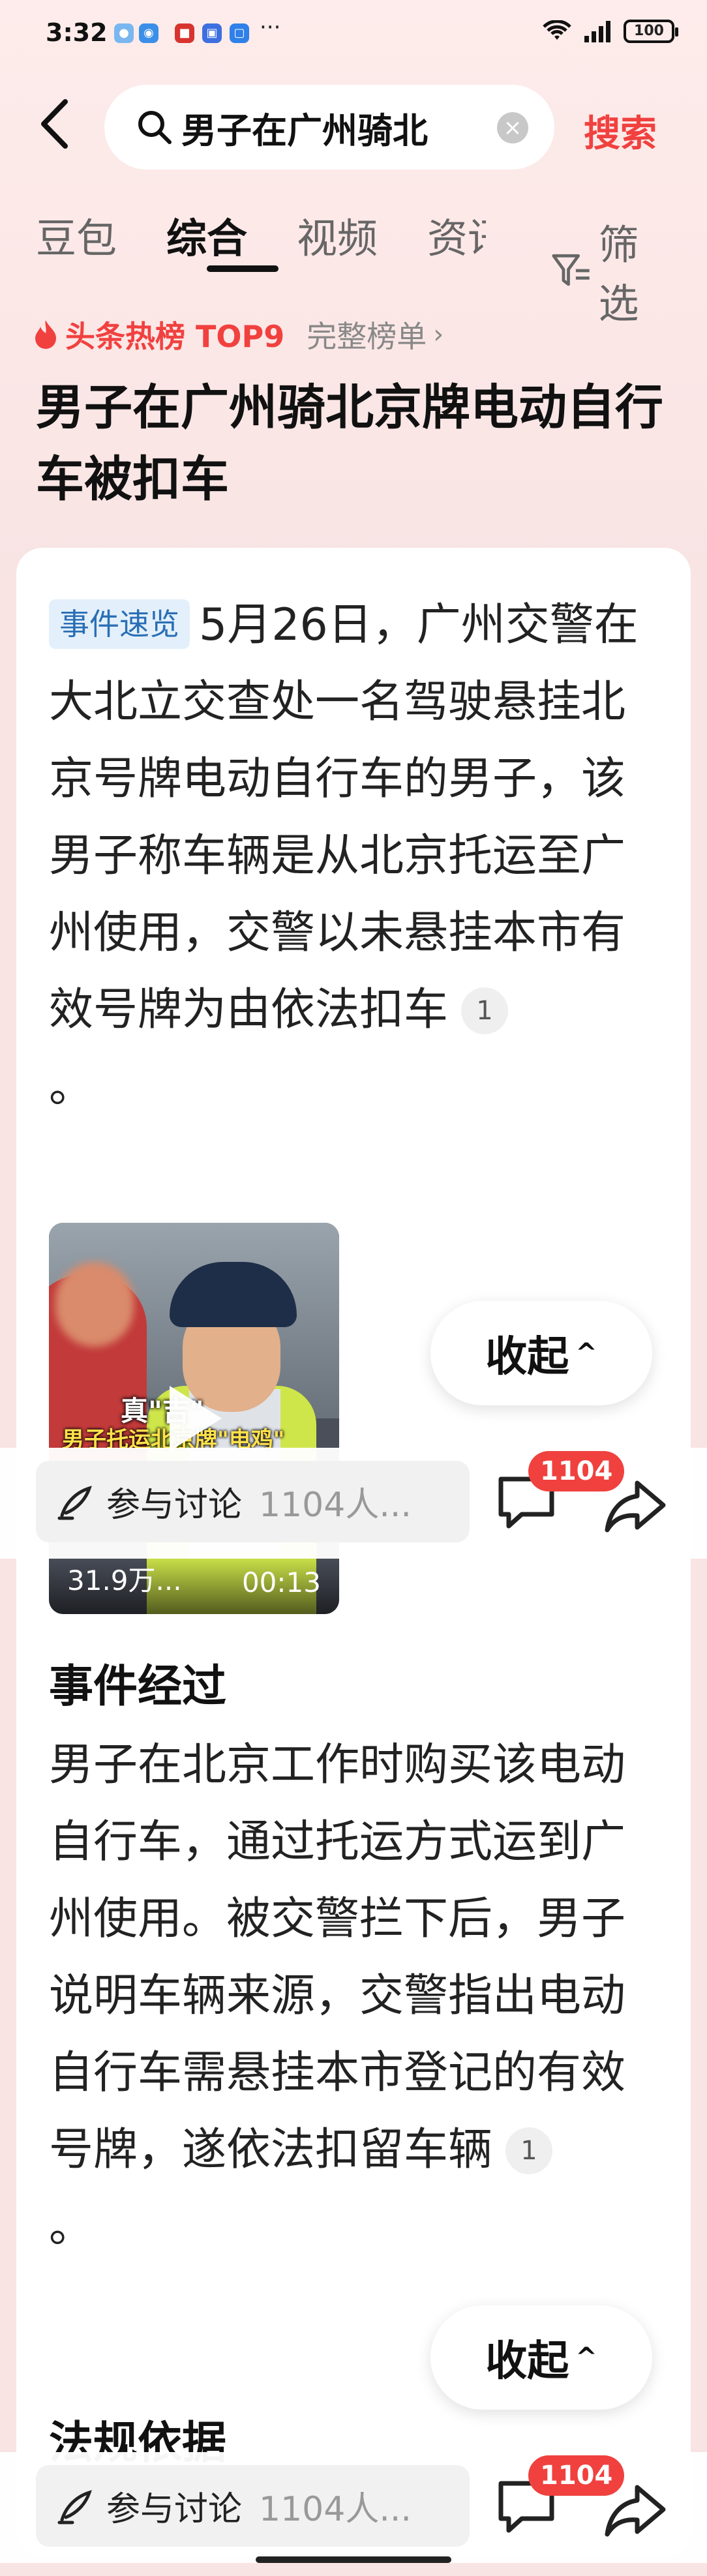 Image resolution: width=707 pixels, height=2576 pixels. What do you see at coordinates (72, 2227) in the screenshot?
I see `section-end: 。` at bounding box center [72, 2227].